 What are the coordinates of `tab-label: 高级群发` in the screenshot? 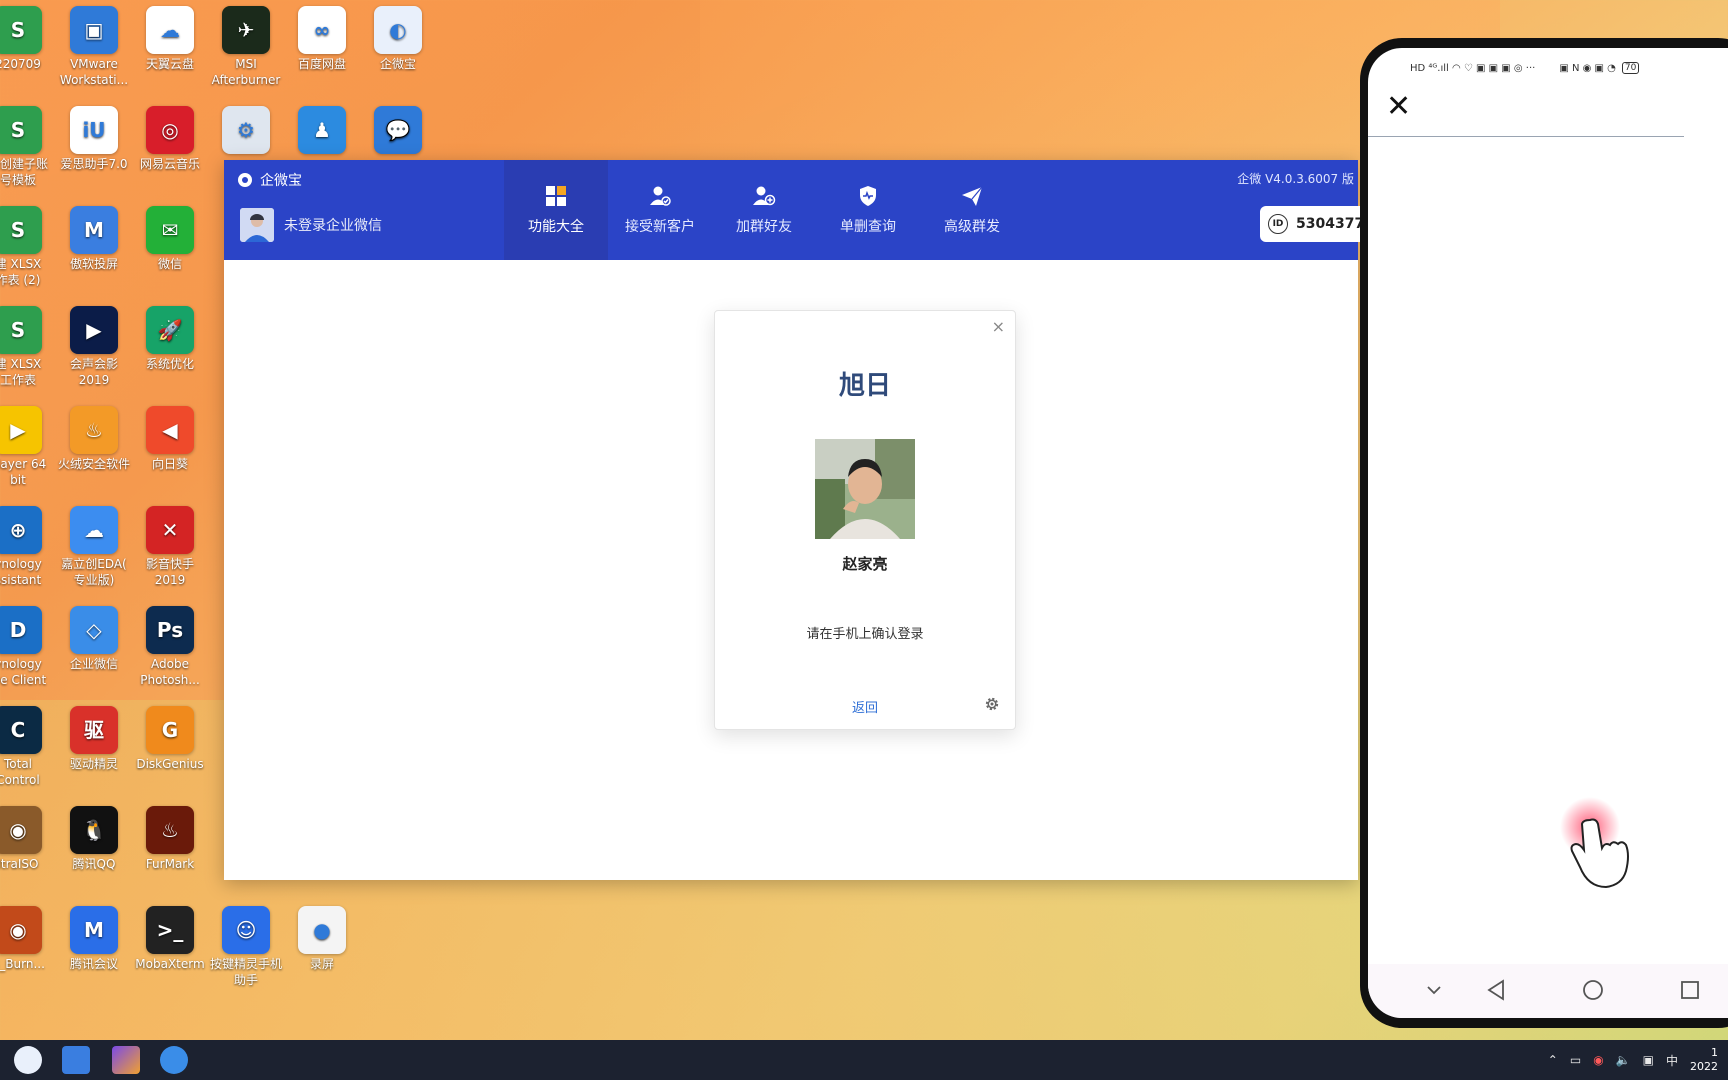 It's located at (972, 227).